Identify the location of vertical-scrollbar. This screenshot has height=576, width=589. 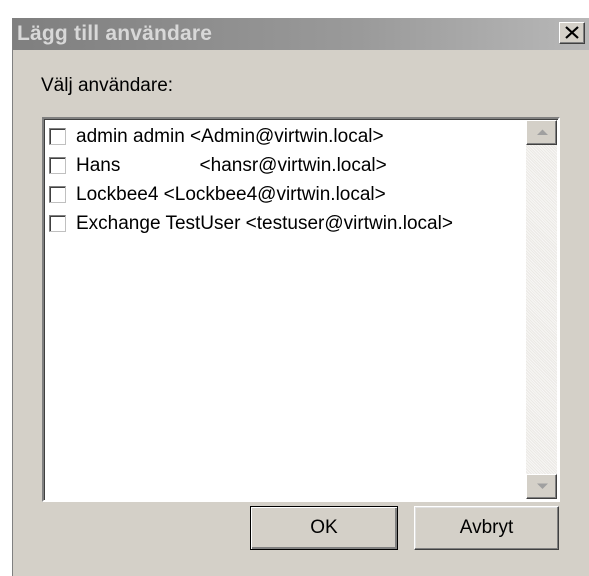
(541, 309).